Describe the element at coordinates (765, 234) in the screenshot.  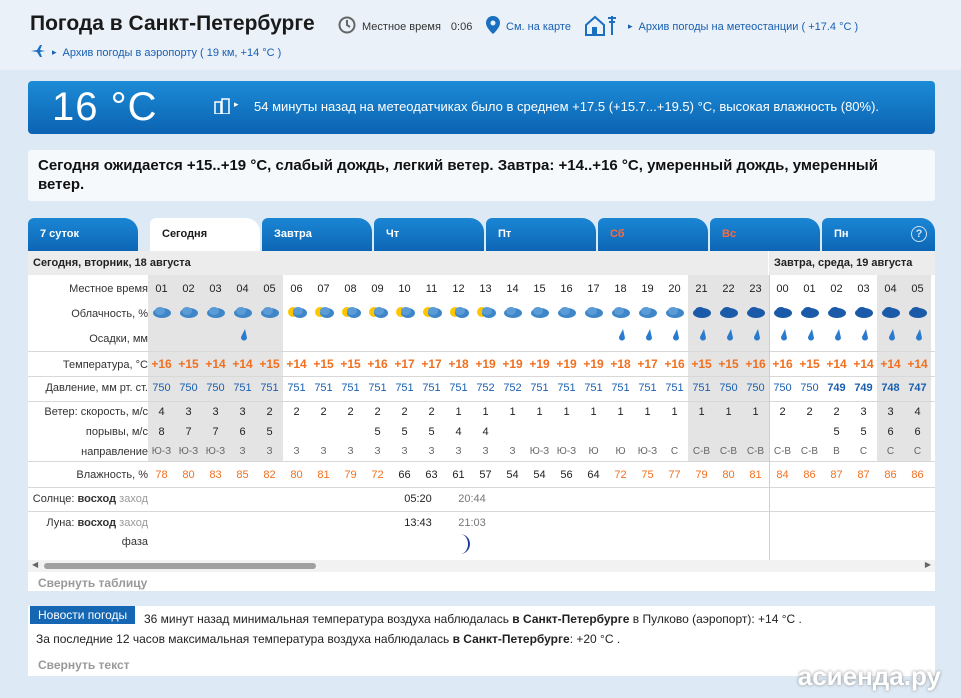
I see `tab-sun: Вс` at that location.